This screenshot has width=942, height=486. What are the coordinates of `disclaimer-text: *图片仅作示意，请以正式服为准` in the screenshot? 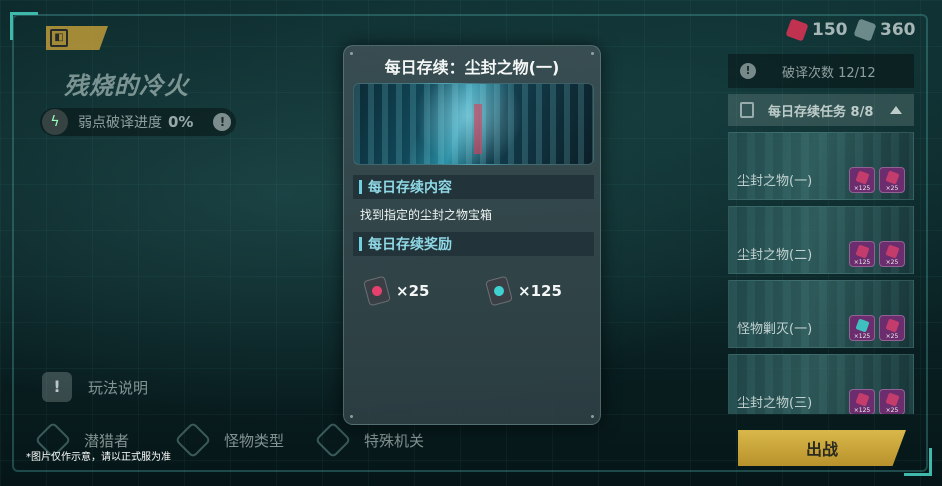 It's located at (98, 457).